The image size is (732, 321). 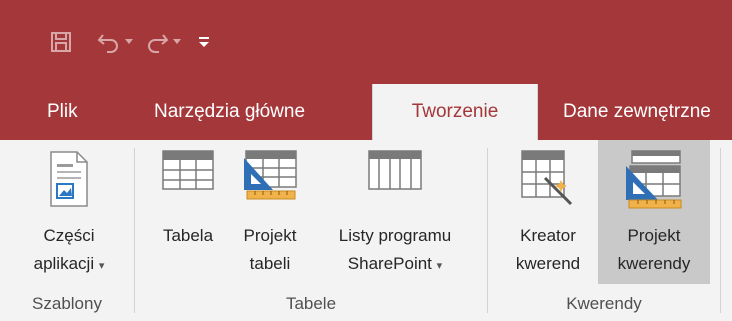 What do you see at coordinates (270, 263) in the screenshot?
I see `projekt-tabeli-label-line2: tabeli` at bounding box center [270, 263].